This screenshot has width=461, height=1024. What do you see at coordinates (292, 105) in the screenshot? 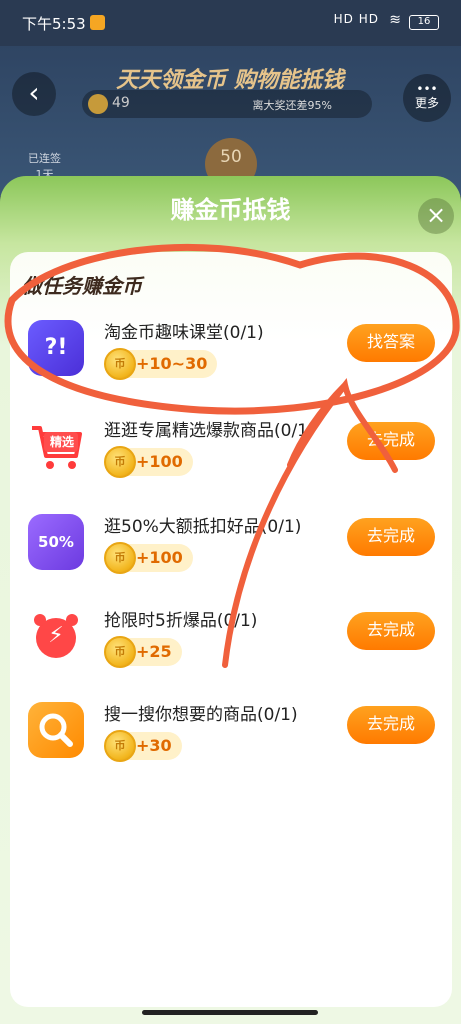
I see `prize-progress-text: 离大奖还差95%` at bounding box center [292, 105].